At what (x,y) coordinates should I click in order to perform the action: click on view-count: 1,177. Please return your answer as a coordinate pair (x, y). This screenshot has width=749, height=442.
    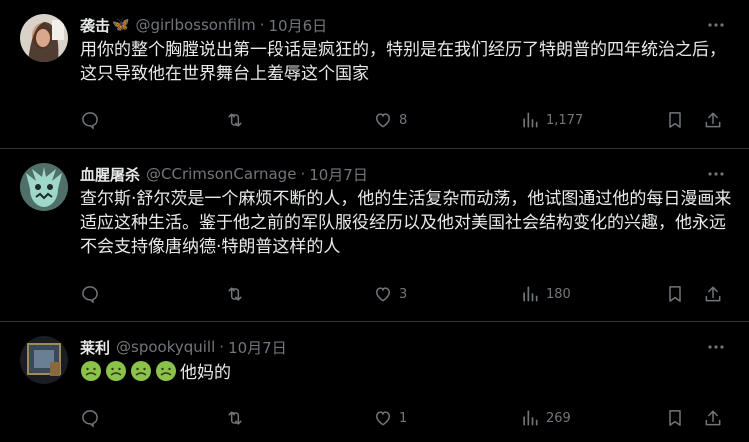
    Looking at the image, I should click on (565, 120).